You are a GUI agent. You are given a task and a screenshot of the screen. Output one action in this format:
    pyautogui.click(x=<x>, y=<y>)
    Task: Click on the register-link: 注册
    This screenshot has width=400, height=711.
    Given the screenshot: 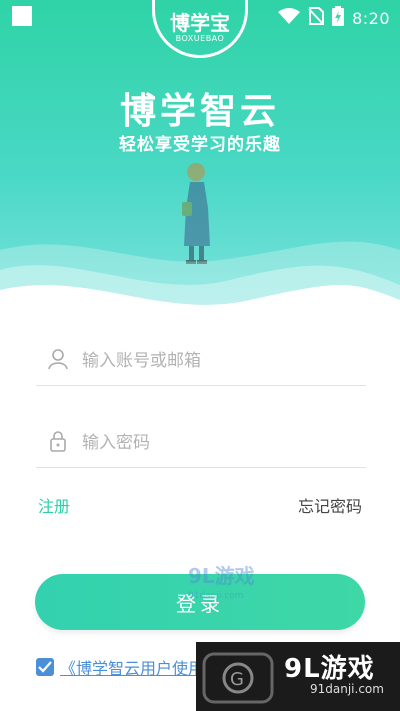 What is the action you would take?
    pyautogui.click(x=54, y=505)
    